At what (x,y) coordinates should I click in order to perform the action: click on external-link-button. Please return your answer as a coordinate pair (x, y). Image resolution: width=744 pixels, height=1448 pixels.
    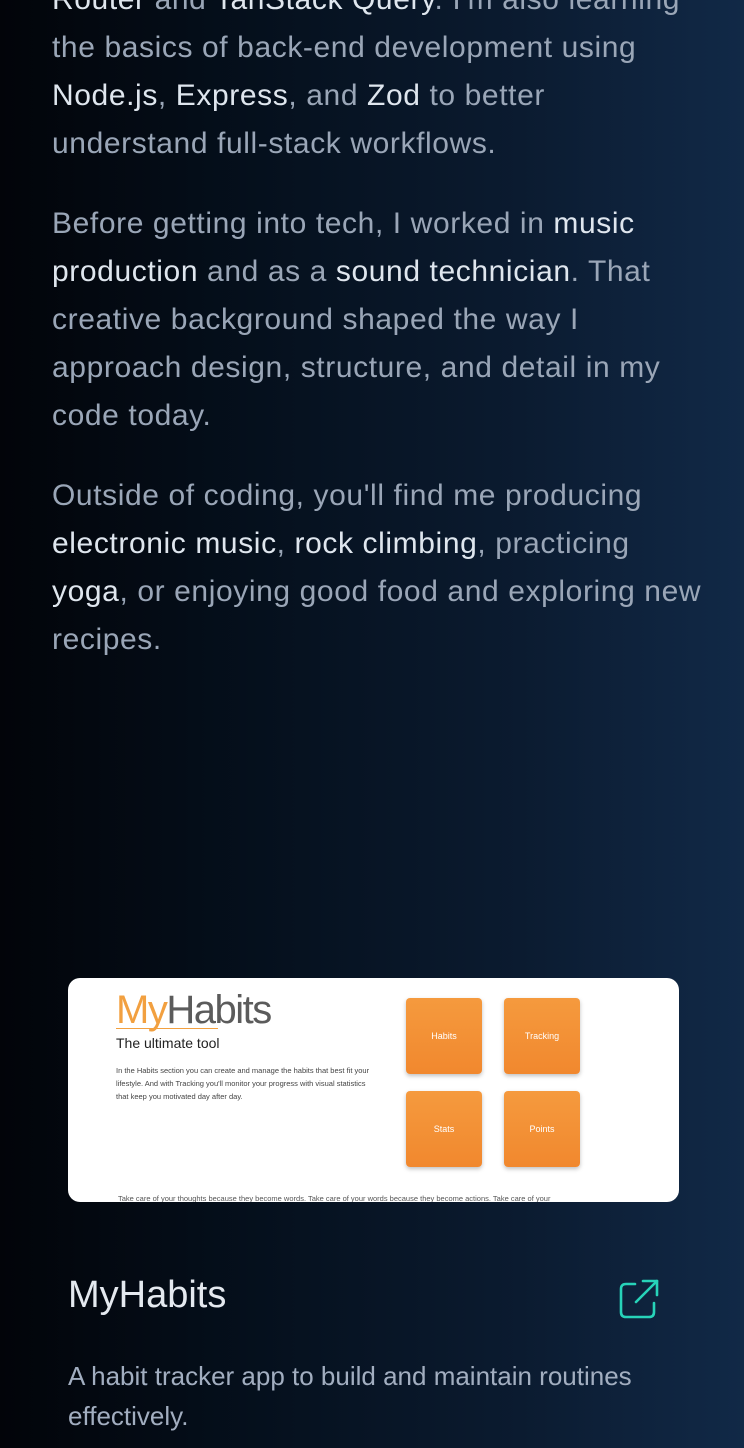
    Looking at the image, I should click on (639, 1299).